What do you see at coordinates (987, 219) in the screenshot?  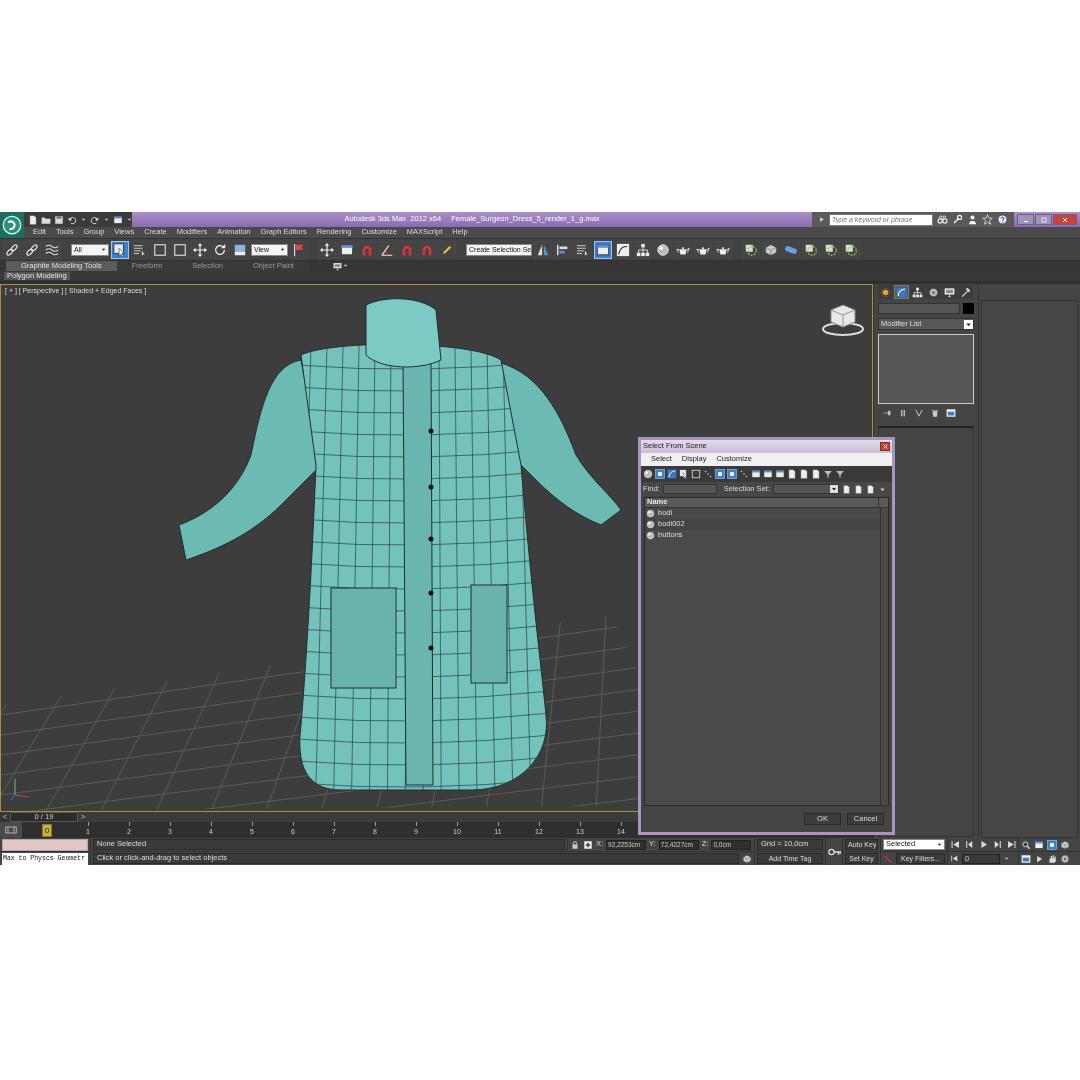 I see `star-icon` at bounding box center [987, 219].